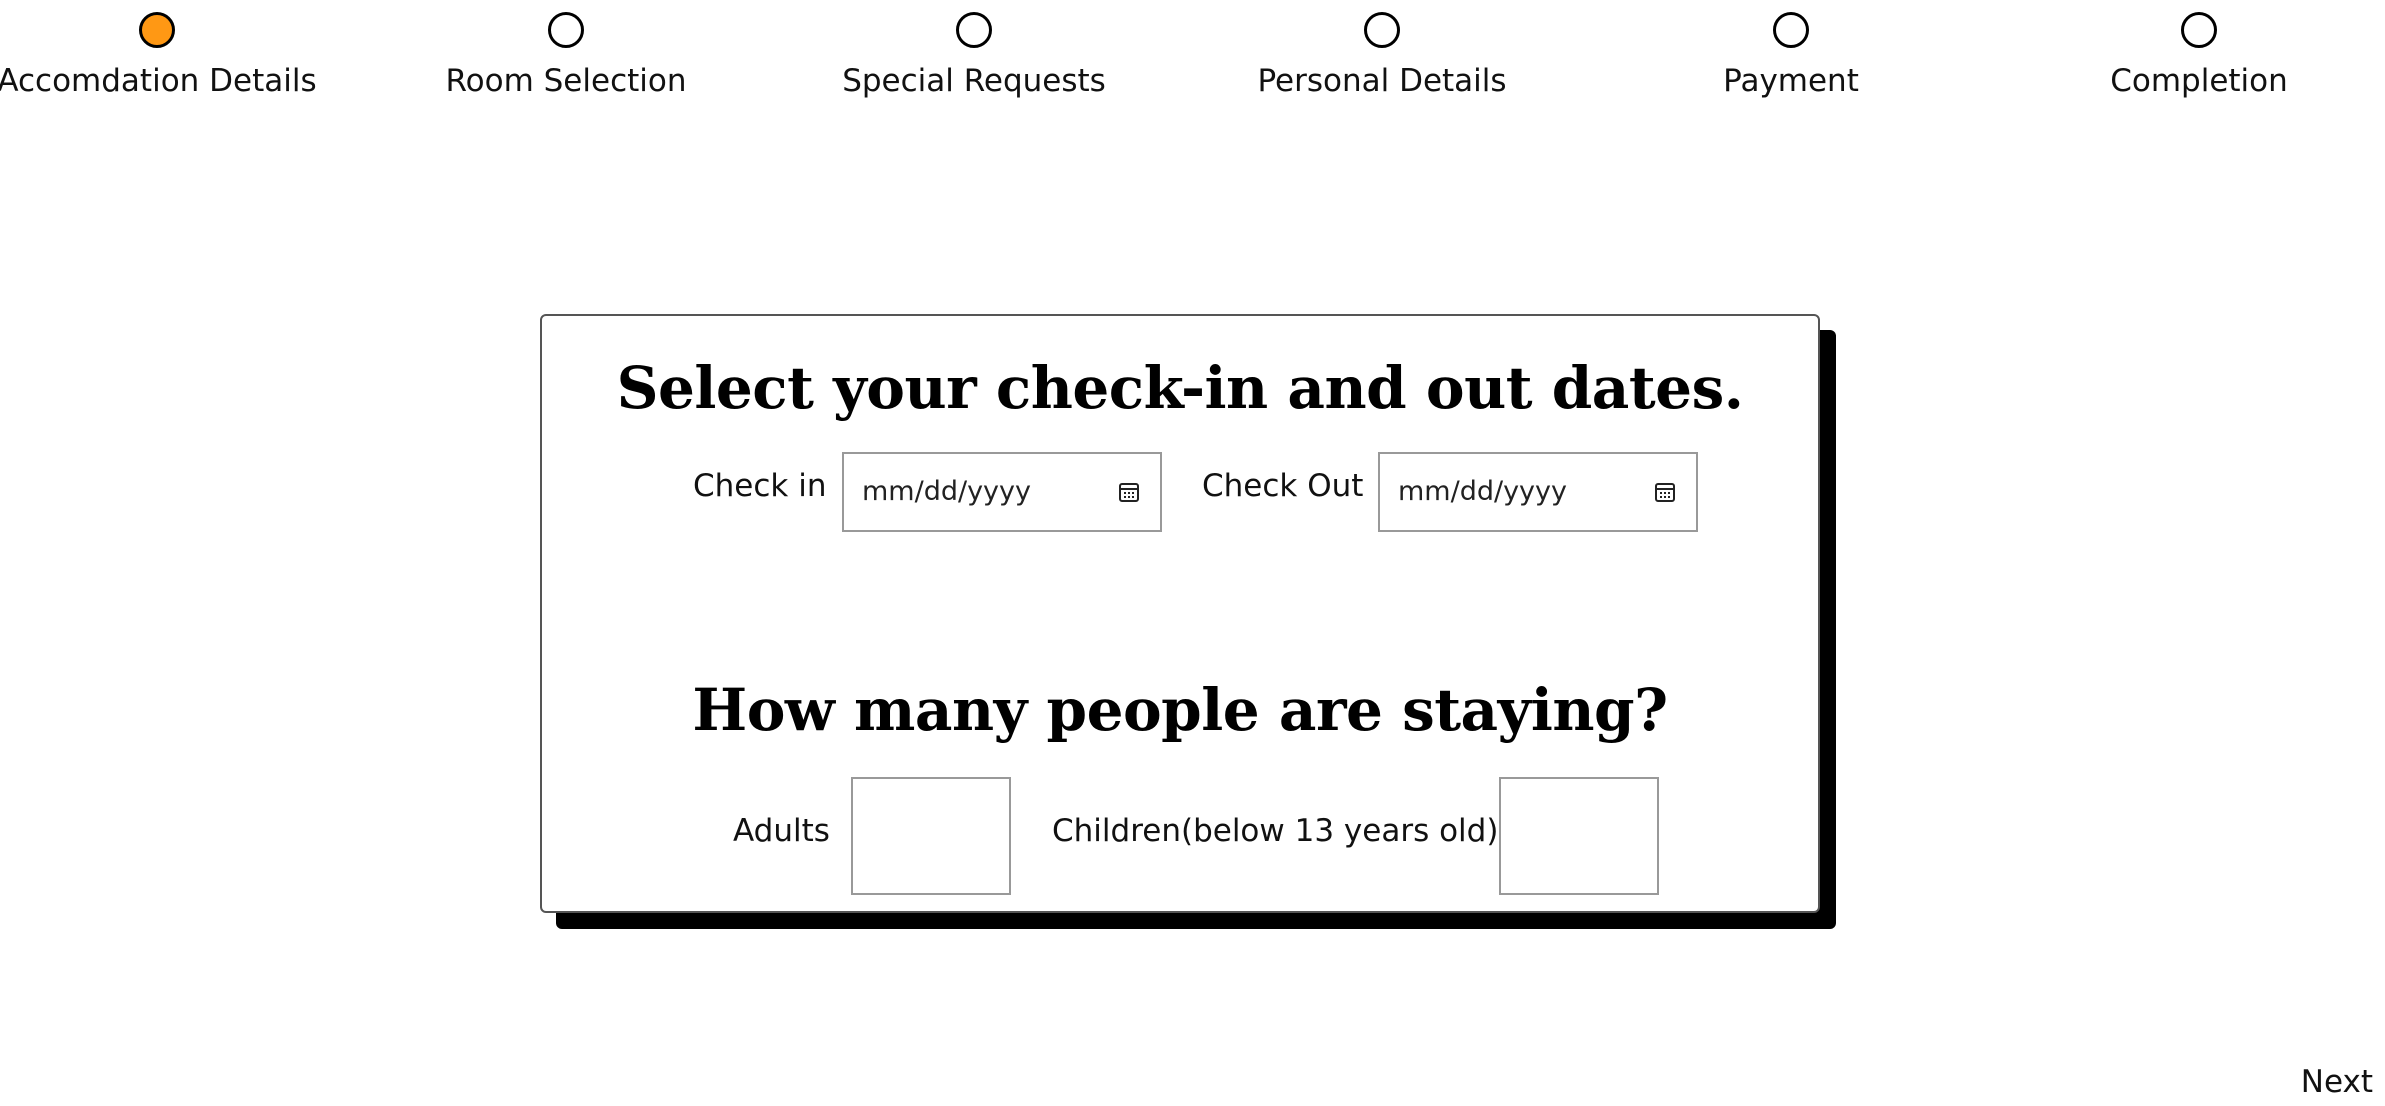 Image resolution: width=2385 pixels, height=1106 pixels. I want to click on check-out-placeholder: mm/dd/yyyy, so click(1482, 491).